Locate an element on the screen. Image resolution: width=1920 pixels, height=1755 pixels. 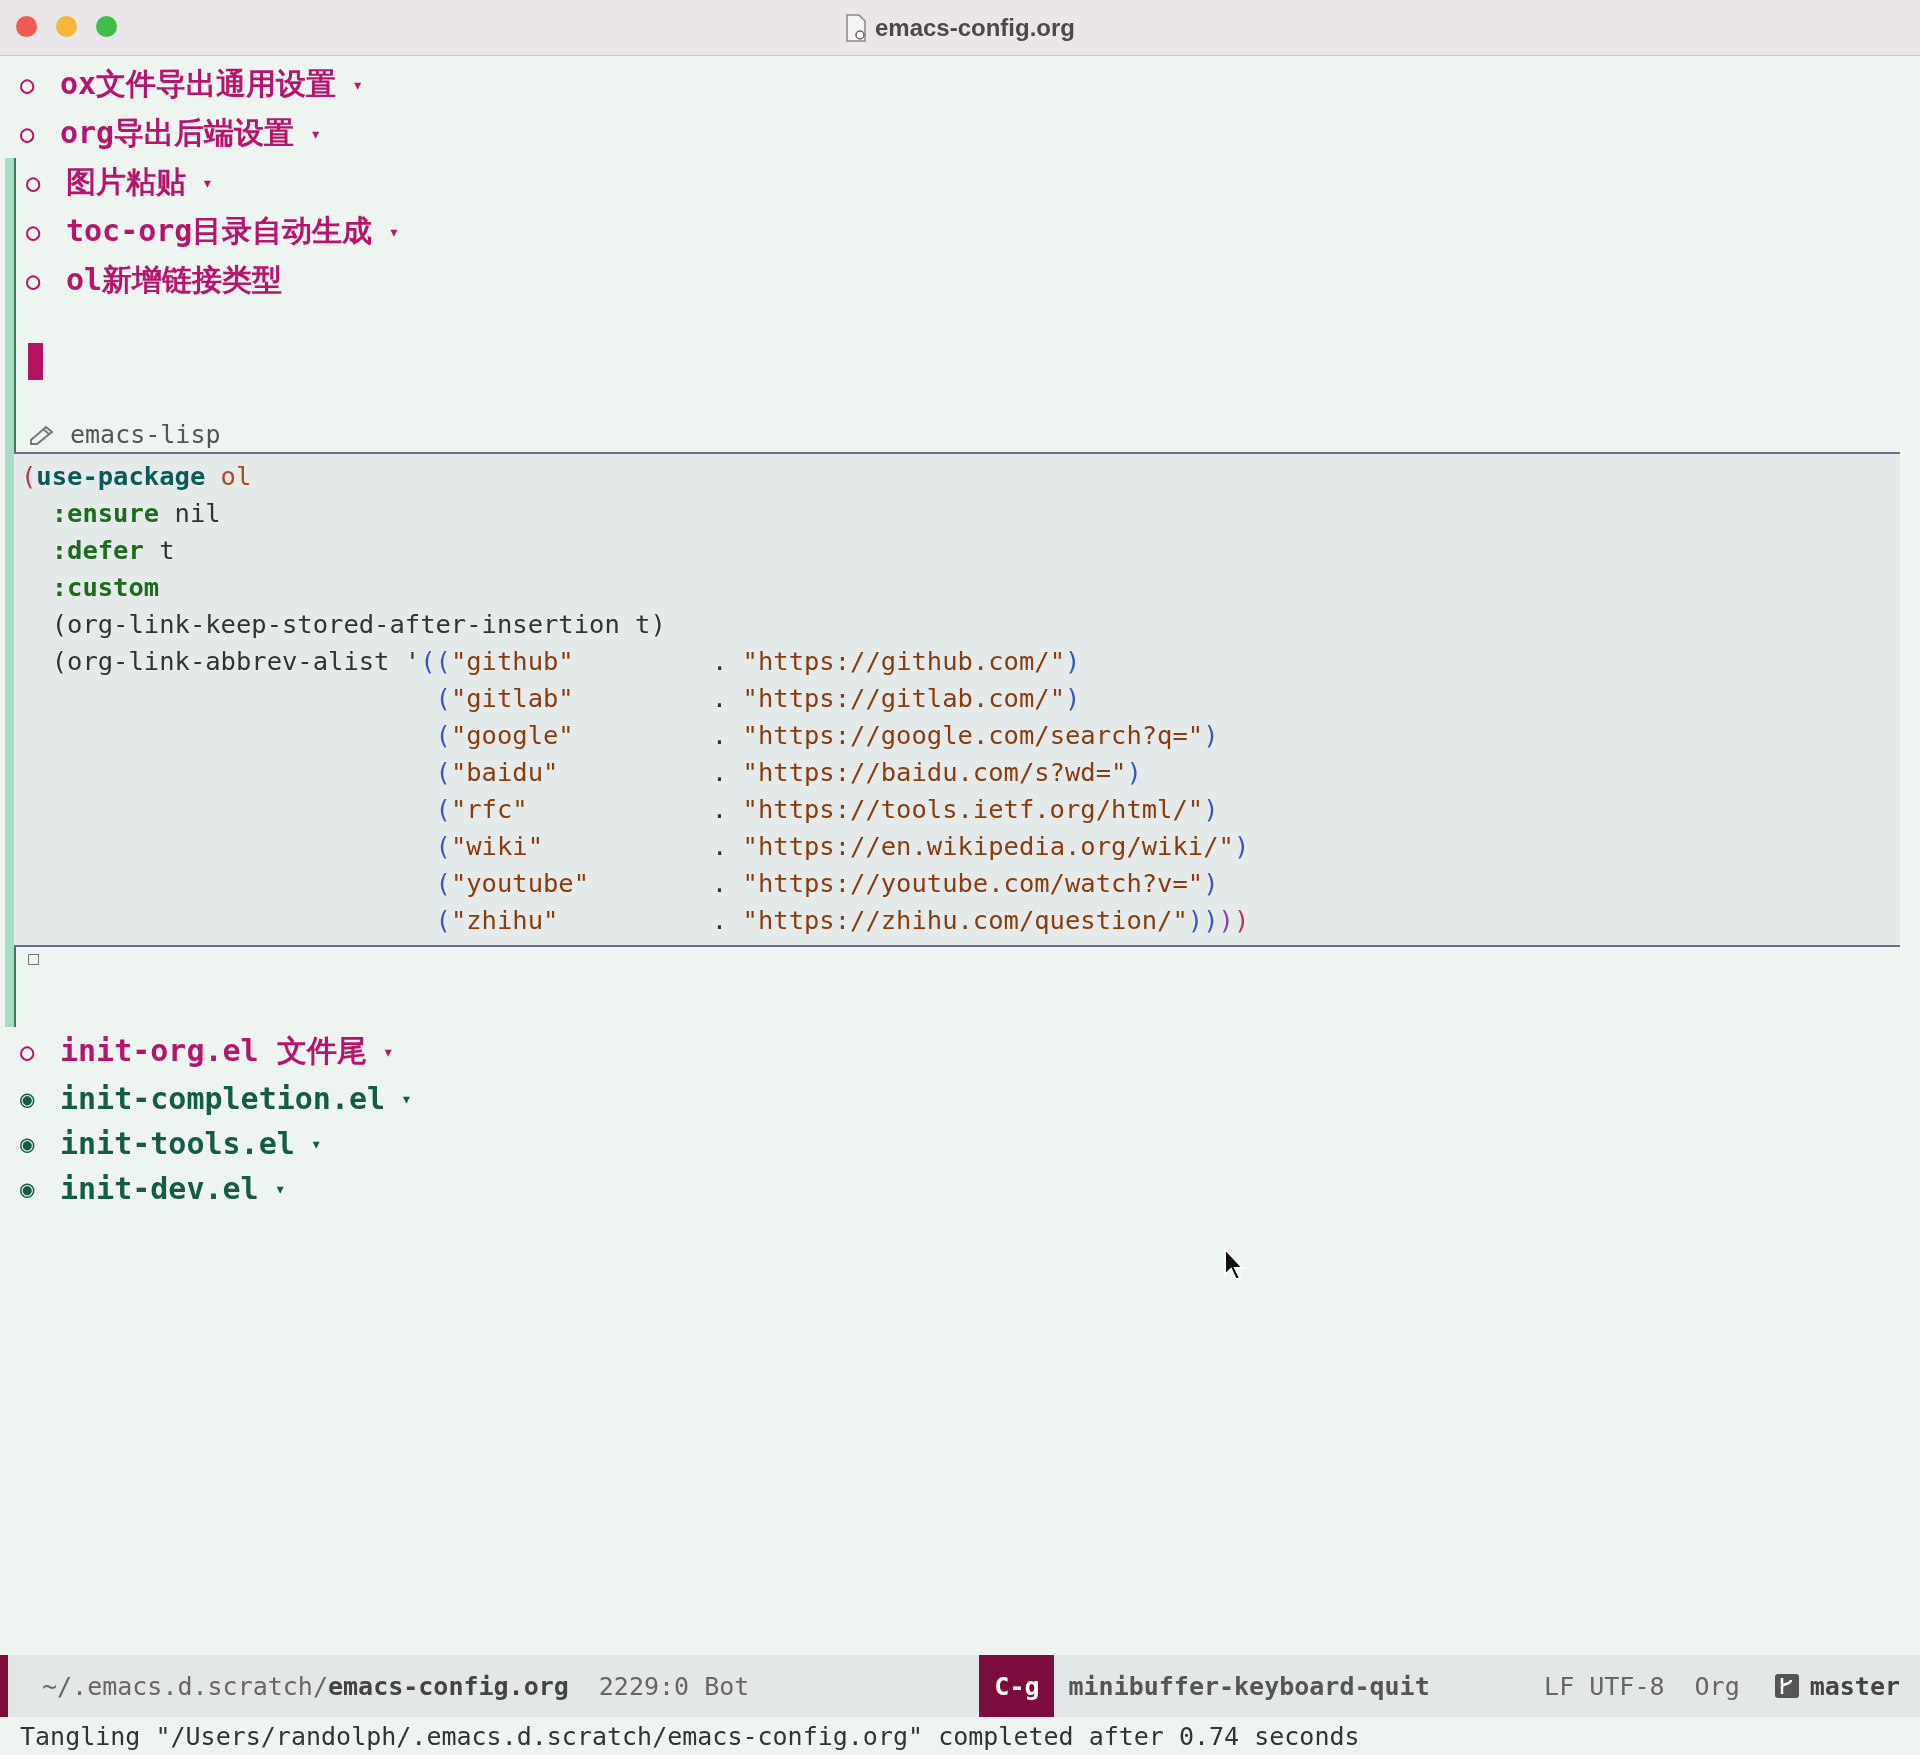
heading-text: ol新增链接类型 is located at coordinates (174, 280).